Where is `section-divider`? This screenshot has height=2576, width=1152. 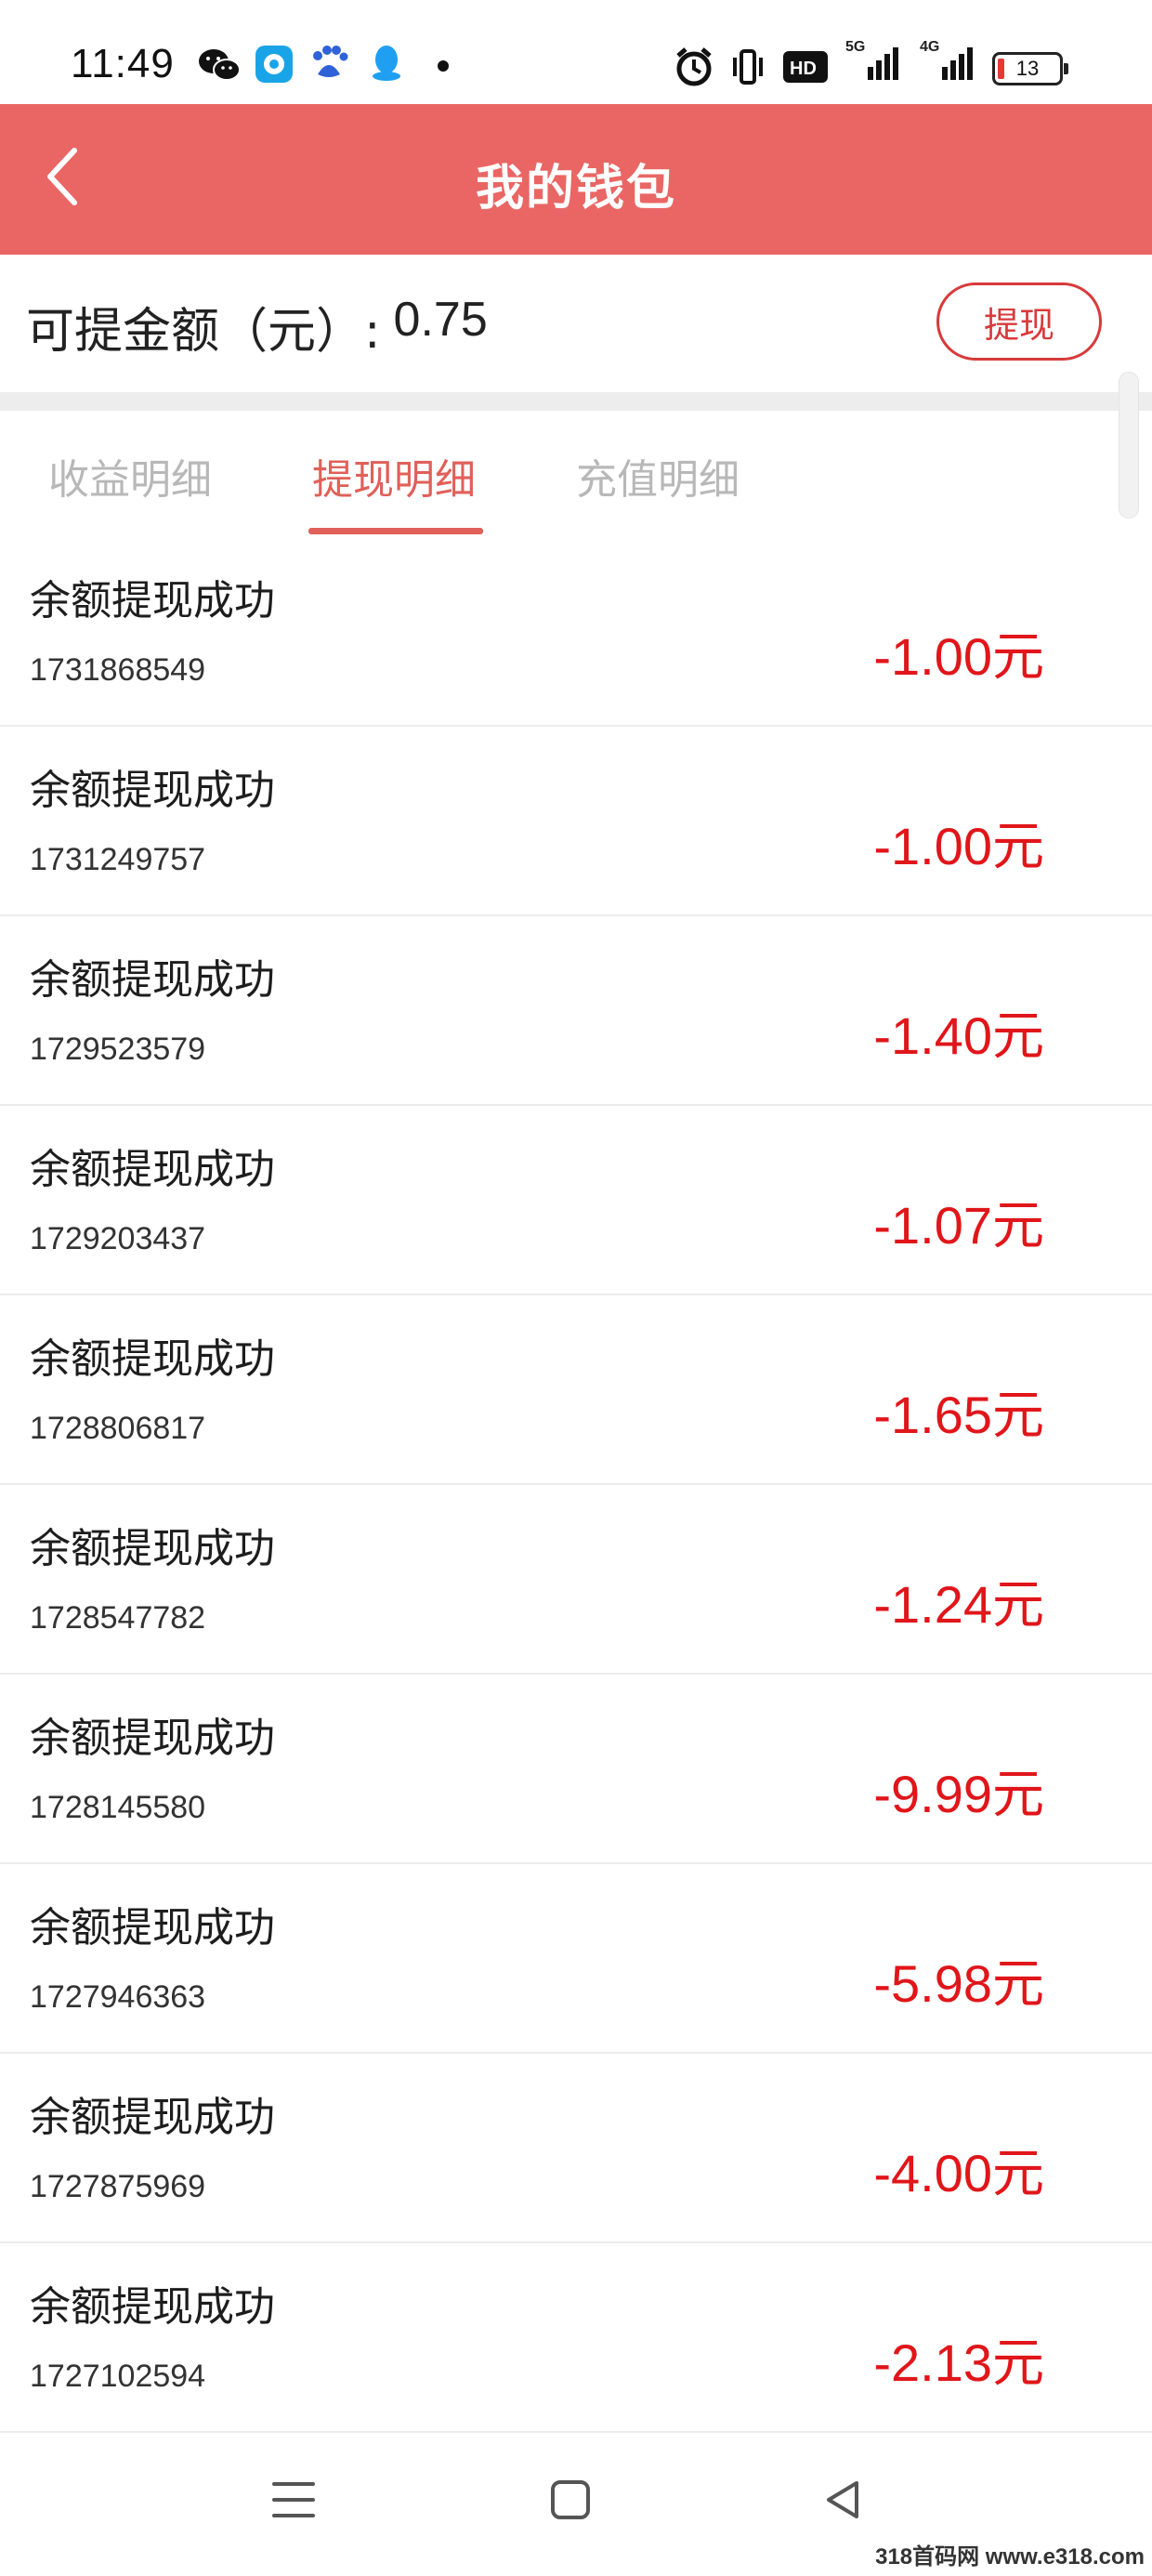
section-divider is located at coordinates (576, 401).